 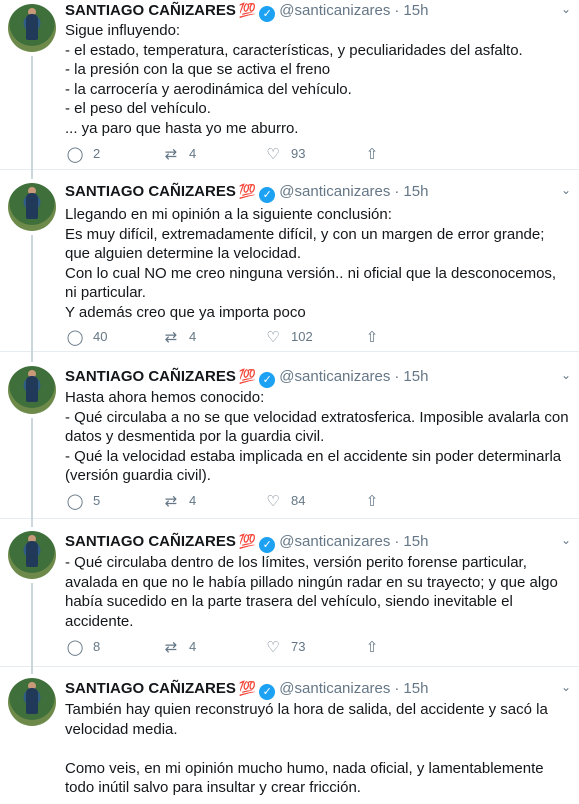 I want to click on tweet-actions: ◯ 8 ⇄ 4 ♡ 73 ⇧, so click(x=275, y=647).